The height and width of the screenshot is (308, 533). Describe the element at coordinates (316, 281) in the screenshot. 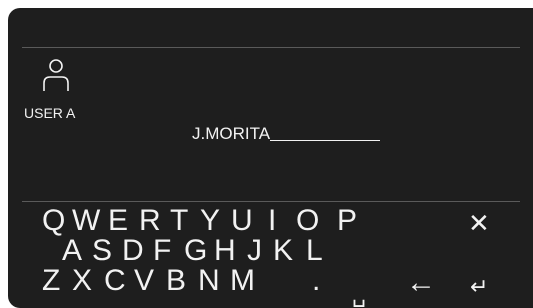

I see `key-period: .` at that location.